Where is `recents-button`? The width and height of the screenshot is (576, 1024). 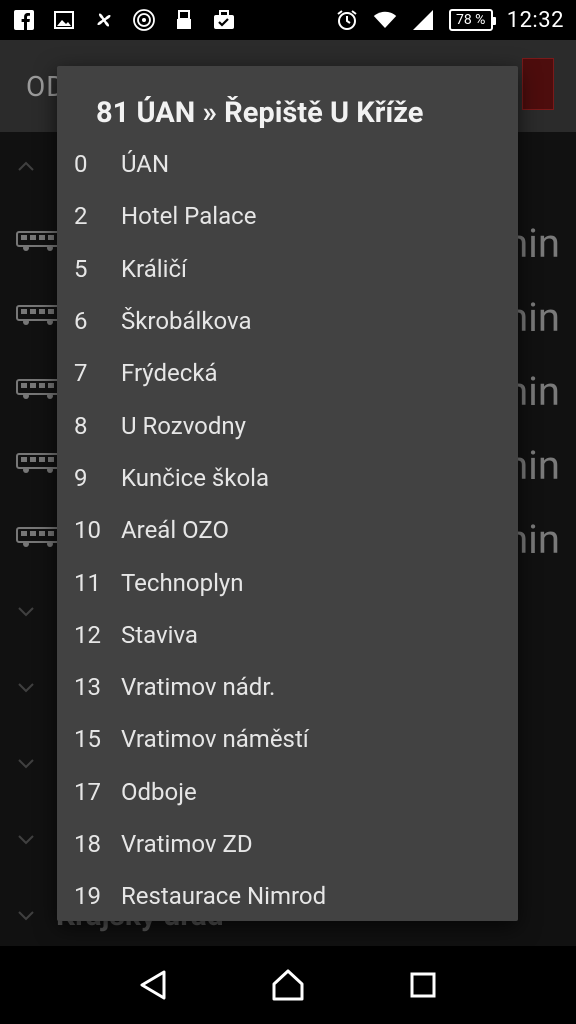 recents-button is located at coordinates (423, 985).